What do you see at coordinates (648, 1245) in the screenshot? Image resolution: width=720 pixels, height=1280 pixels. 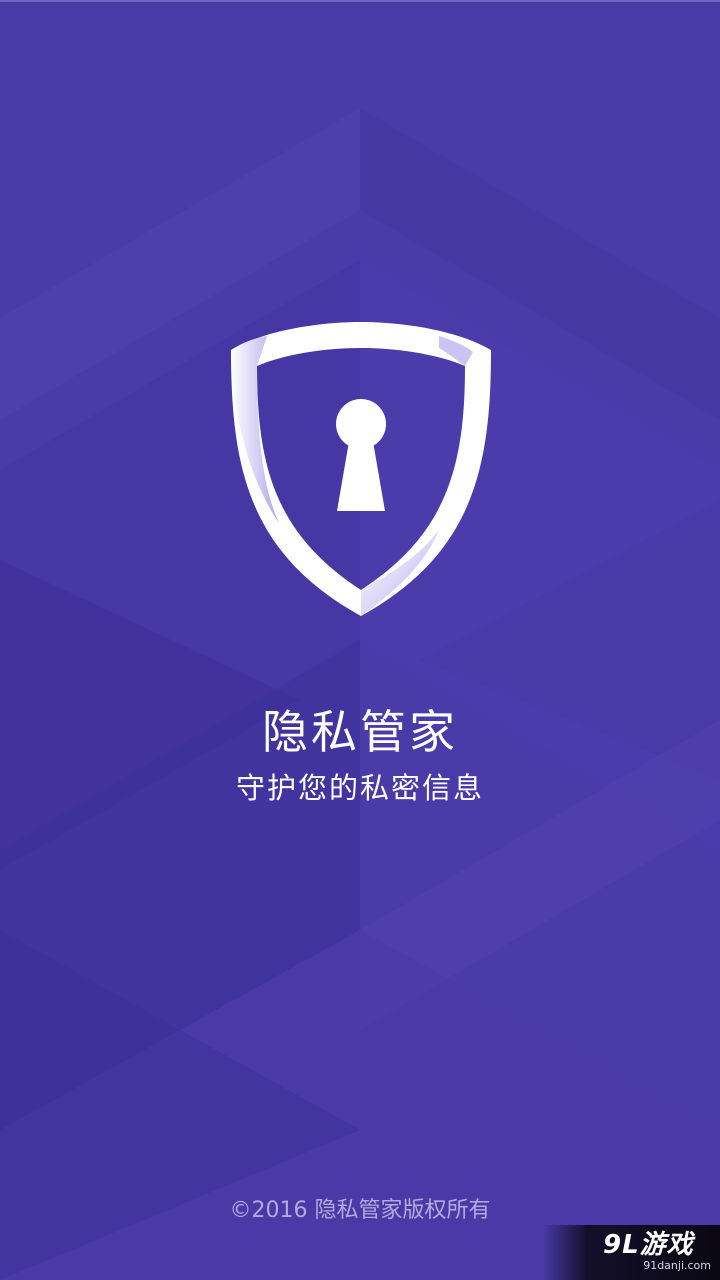 I see `watermark-logo: 9L游戏` at bounding box center [648, 1245].